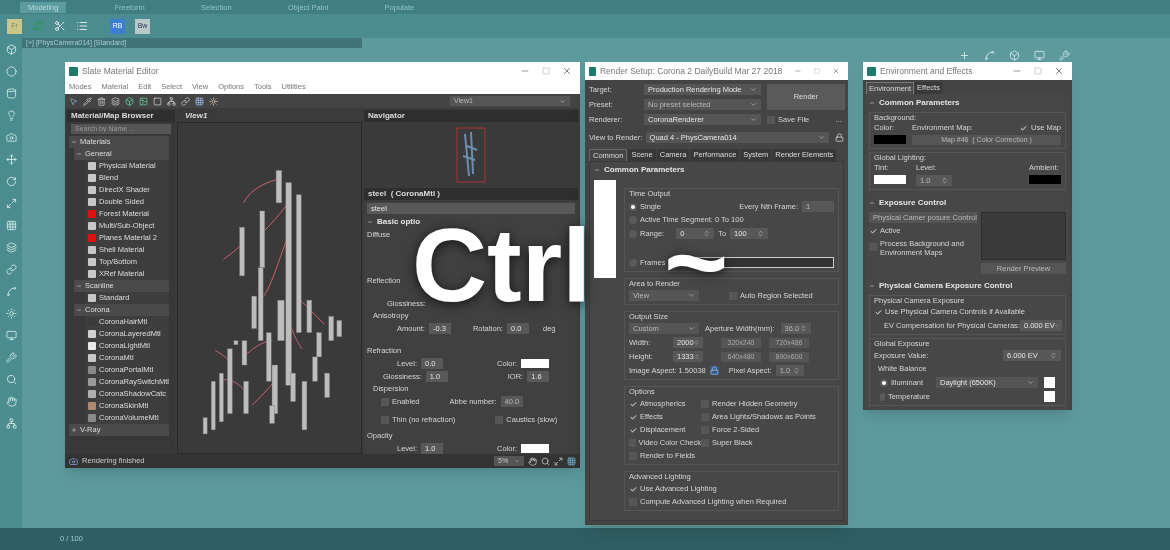  I want to click on camera-icon, so click(11, 137).